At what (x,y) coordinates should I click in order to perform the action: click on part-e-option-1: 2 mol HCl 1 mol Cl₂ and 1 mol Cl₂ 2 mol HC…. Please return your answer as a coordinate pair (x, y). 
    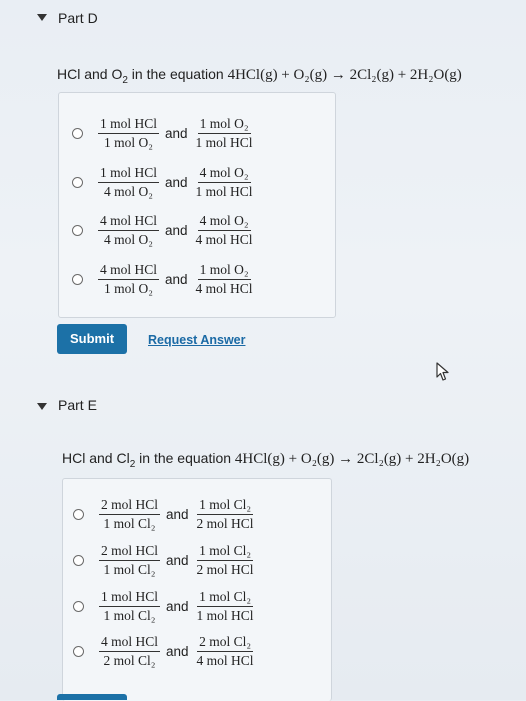
    Looking at the image, I should click on (164, 514).